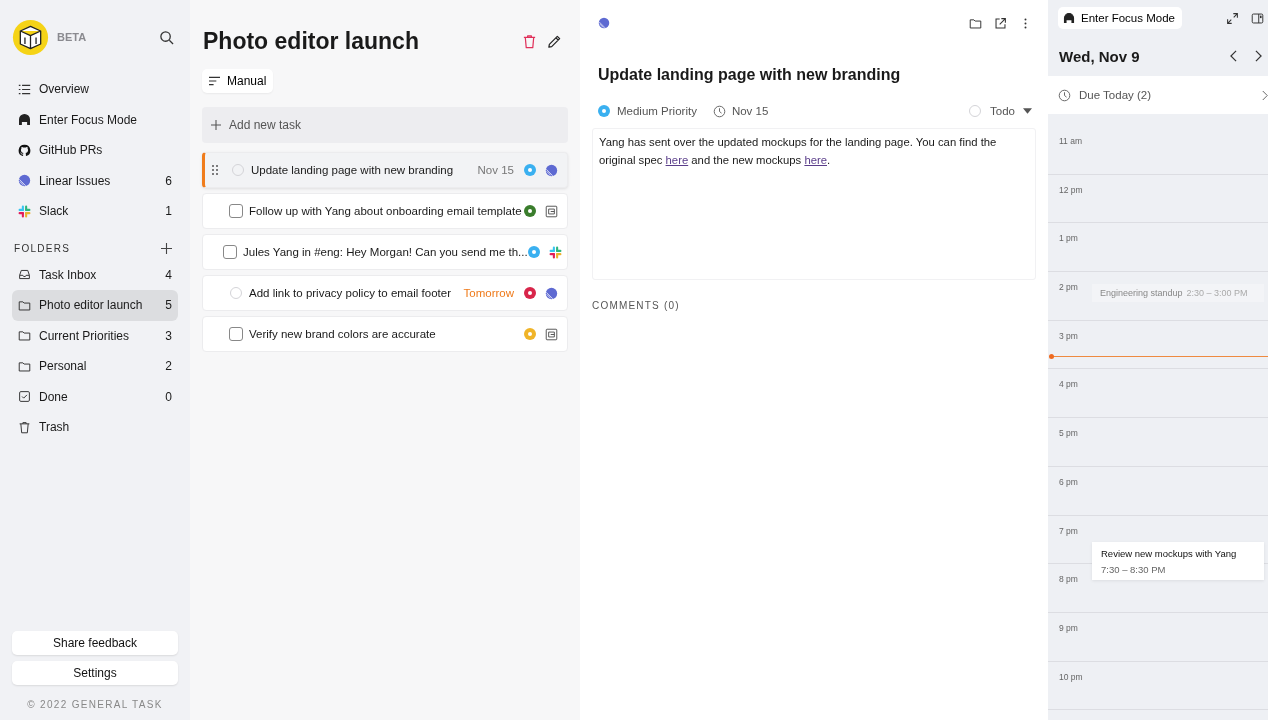 The image size is (1268, 720). What do you see at coordinates (95, 643) in the screenshot?
I see `sidebar-button: Share feedback` at bounding box center [95, 643].